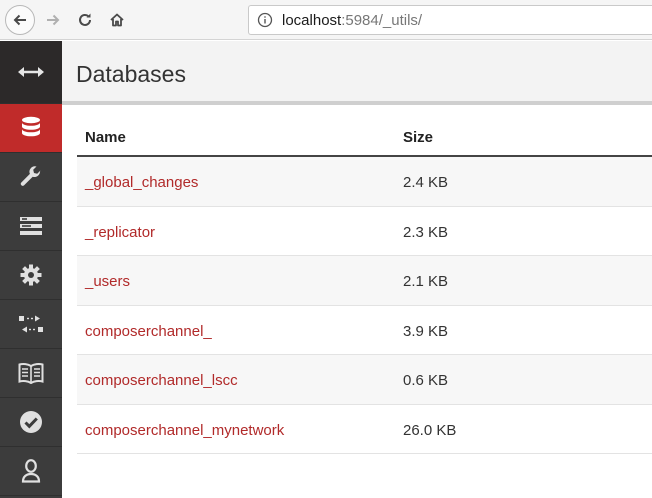 The height and width of the screenshot is (498, 652). I want to click on wrench-icon, so click(31, 177).